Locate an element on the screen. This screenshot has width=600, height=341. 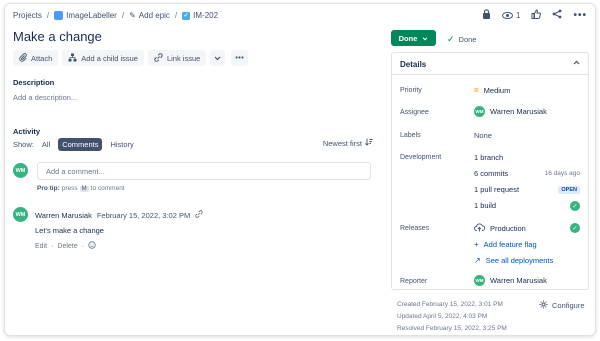
attach-label: Attach is located at coordinates (42, 58).